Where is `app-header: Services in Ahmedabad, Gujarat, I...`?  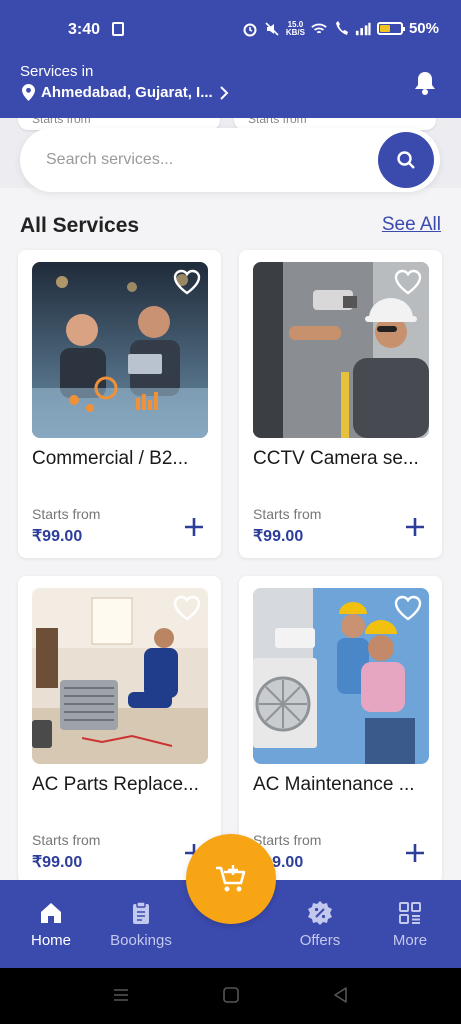
app-header: Services in Ahmedabad, Gujarat, I... is located at coordinates (230, 82).